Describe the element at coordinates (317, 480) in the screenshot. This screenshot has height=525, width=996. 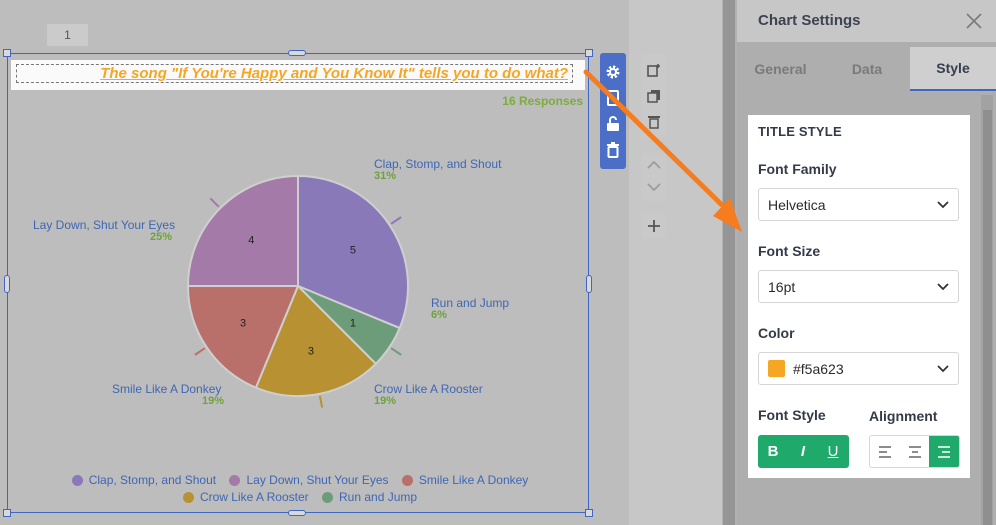
I see `legend-label: Lay Down, Shut Your Eyes` at that location.